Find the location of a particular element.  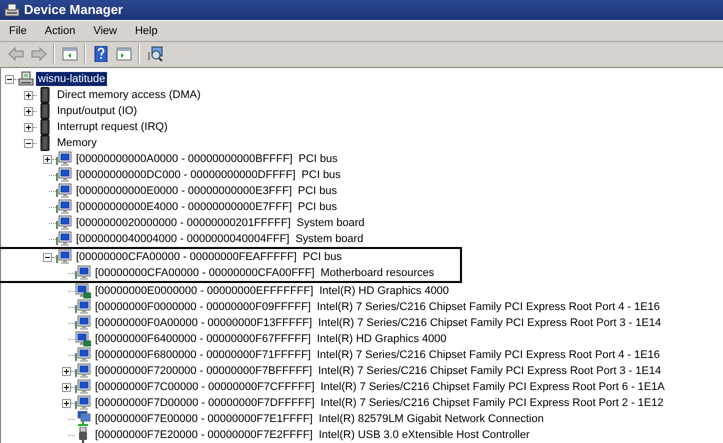

tree-item: [00000000000E4000 - 00000000000E7FFF] PCI bus is located at coordinates (207, 207).